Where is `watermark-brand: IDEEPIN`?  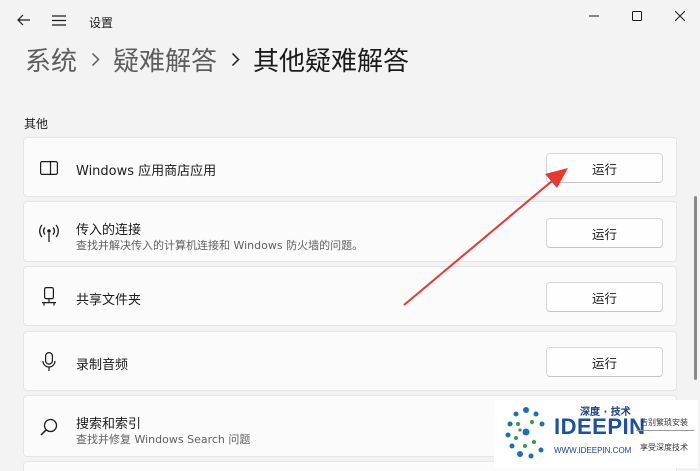 watermark-brand: IDEEPIN is located at coordinates (600, 426).